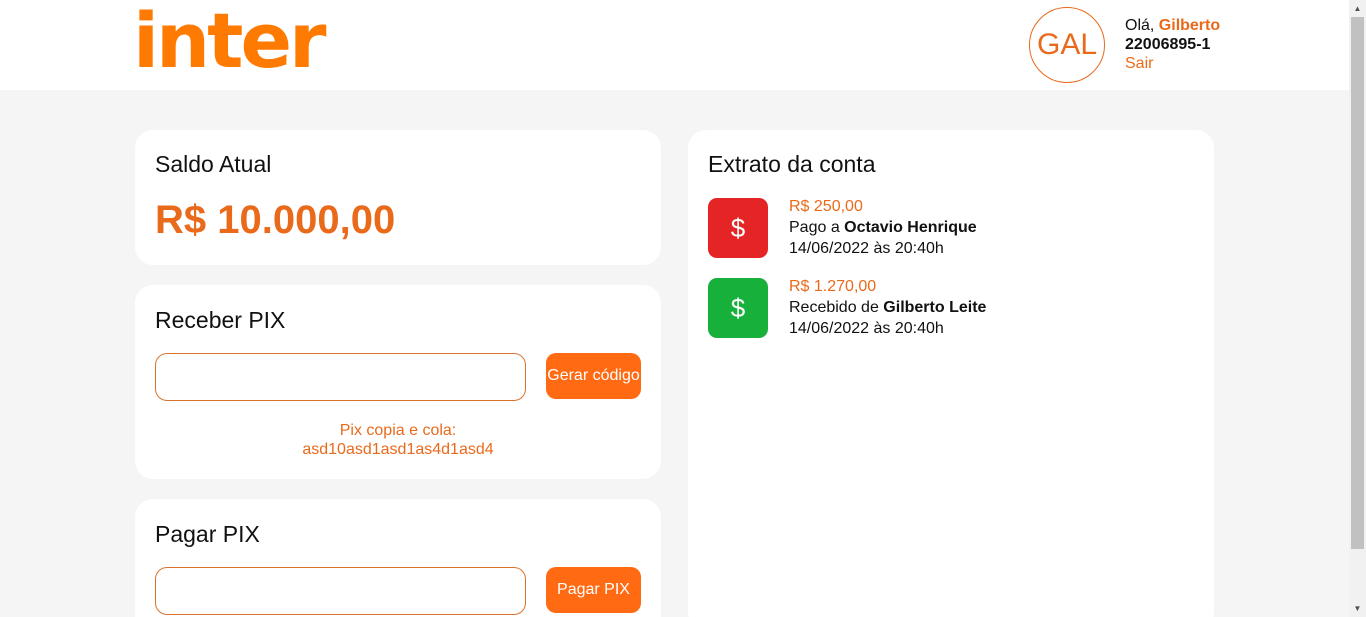  I want to click on account-number: 22006895-1, so click(1168, 44).